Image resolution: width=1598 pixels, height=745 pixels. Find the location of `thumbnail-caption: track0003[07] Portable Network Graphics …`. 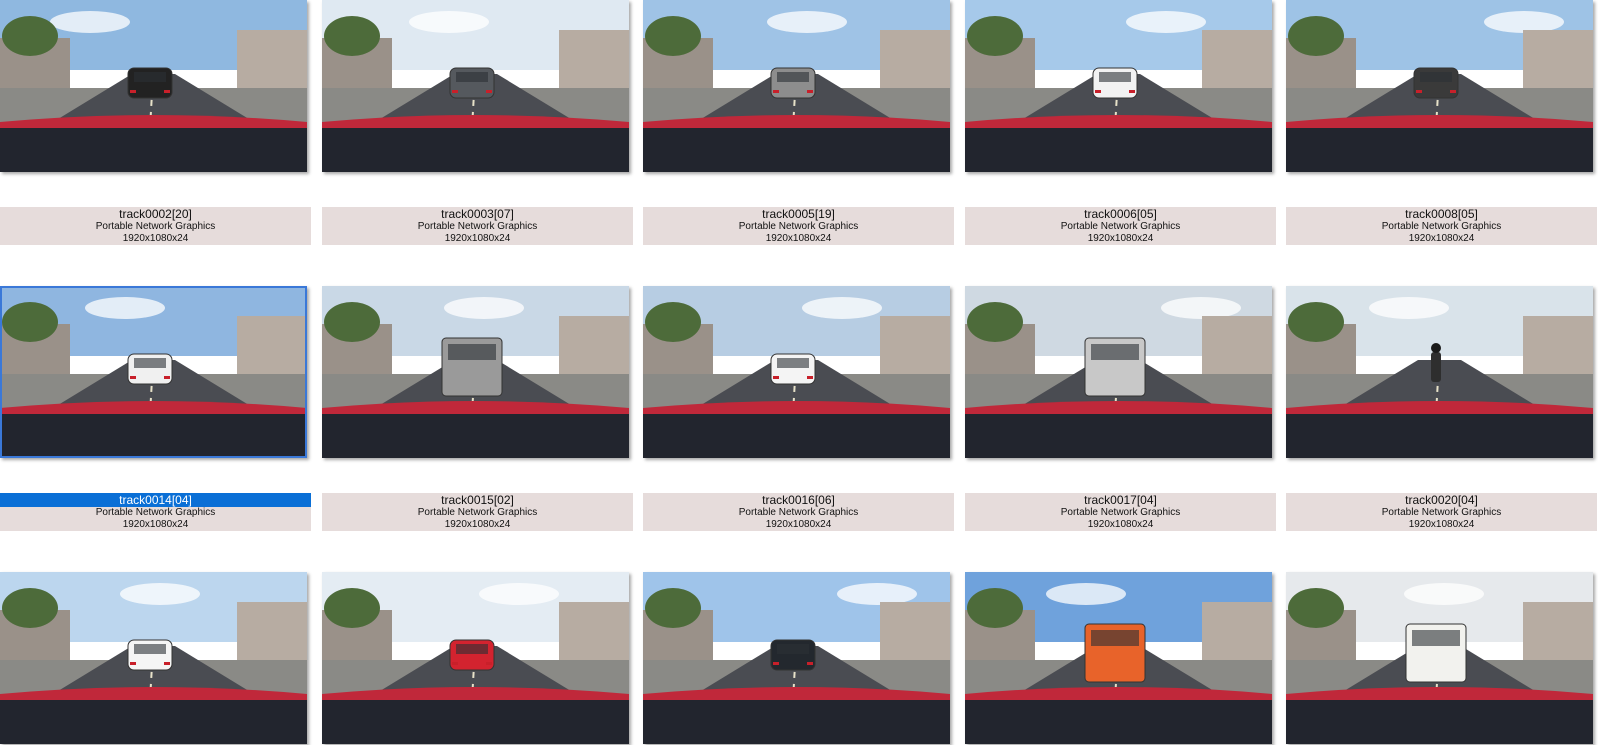

thumbnail-caption: track0003[07] Portable Network Graphics … is located at coordinates (477, 226).